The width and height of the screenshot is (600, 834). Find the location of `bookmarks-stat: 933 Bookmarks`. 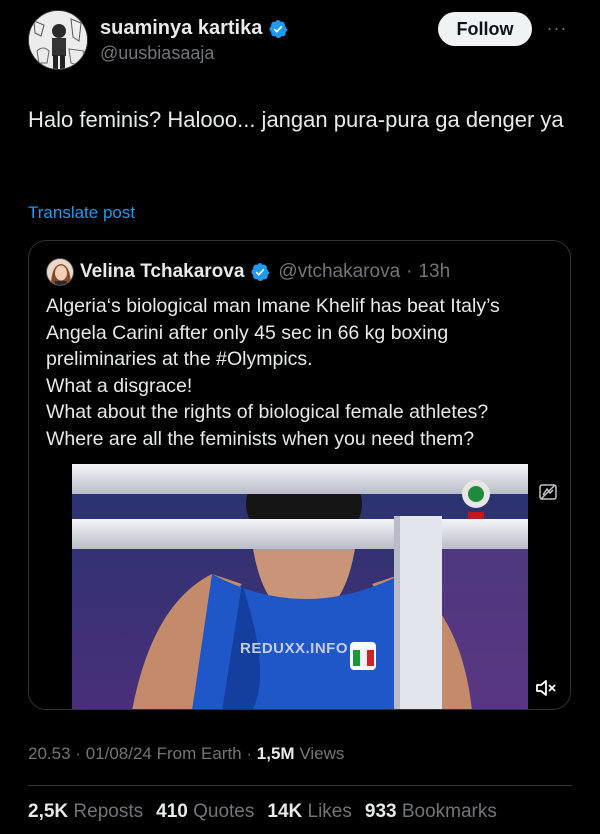

bookmarks-stat: 933 Bookmarks is located at coordinates (431, 812).